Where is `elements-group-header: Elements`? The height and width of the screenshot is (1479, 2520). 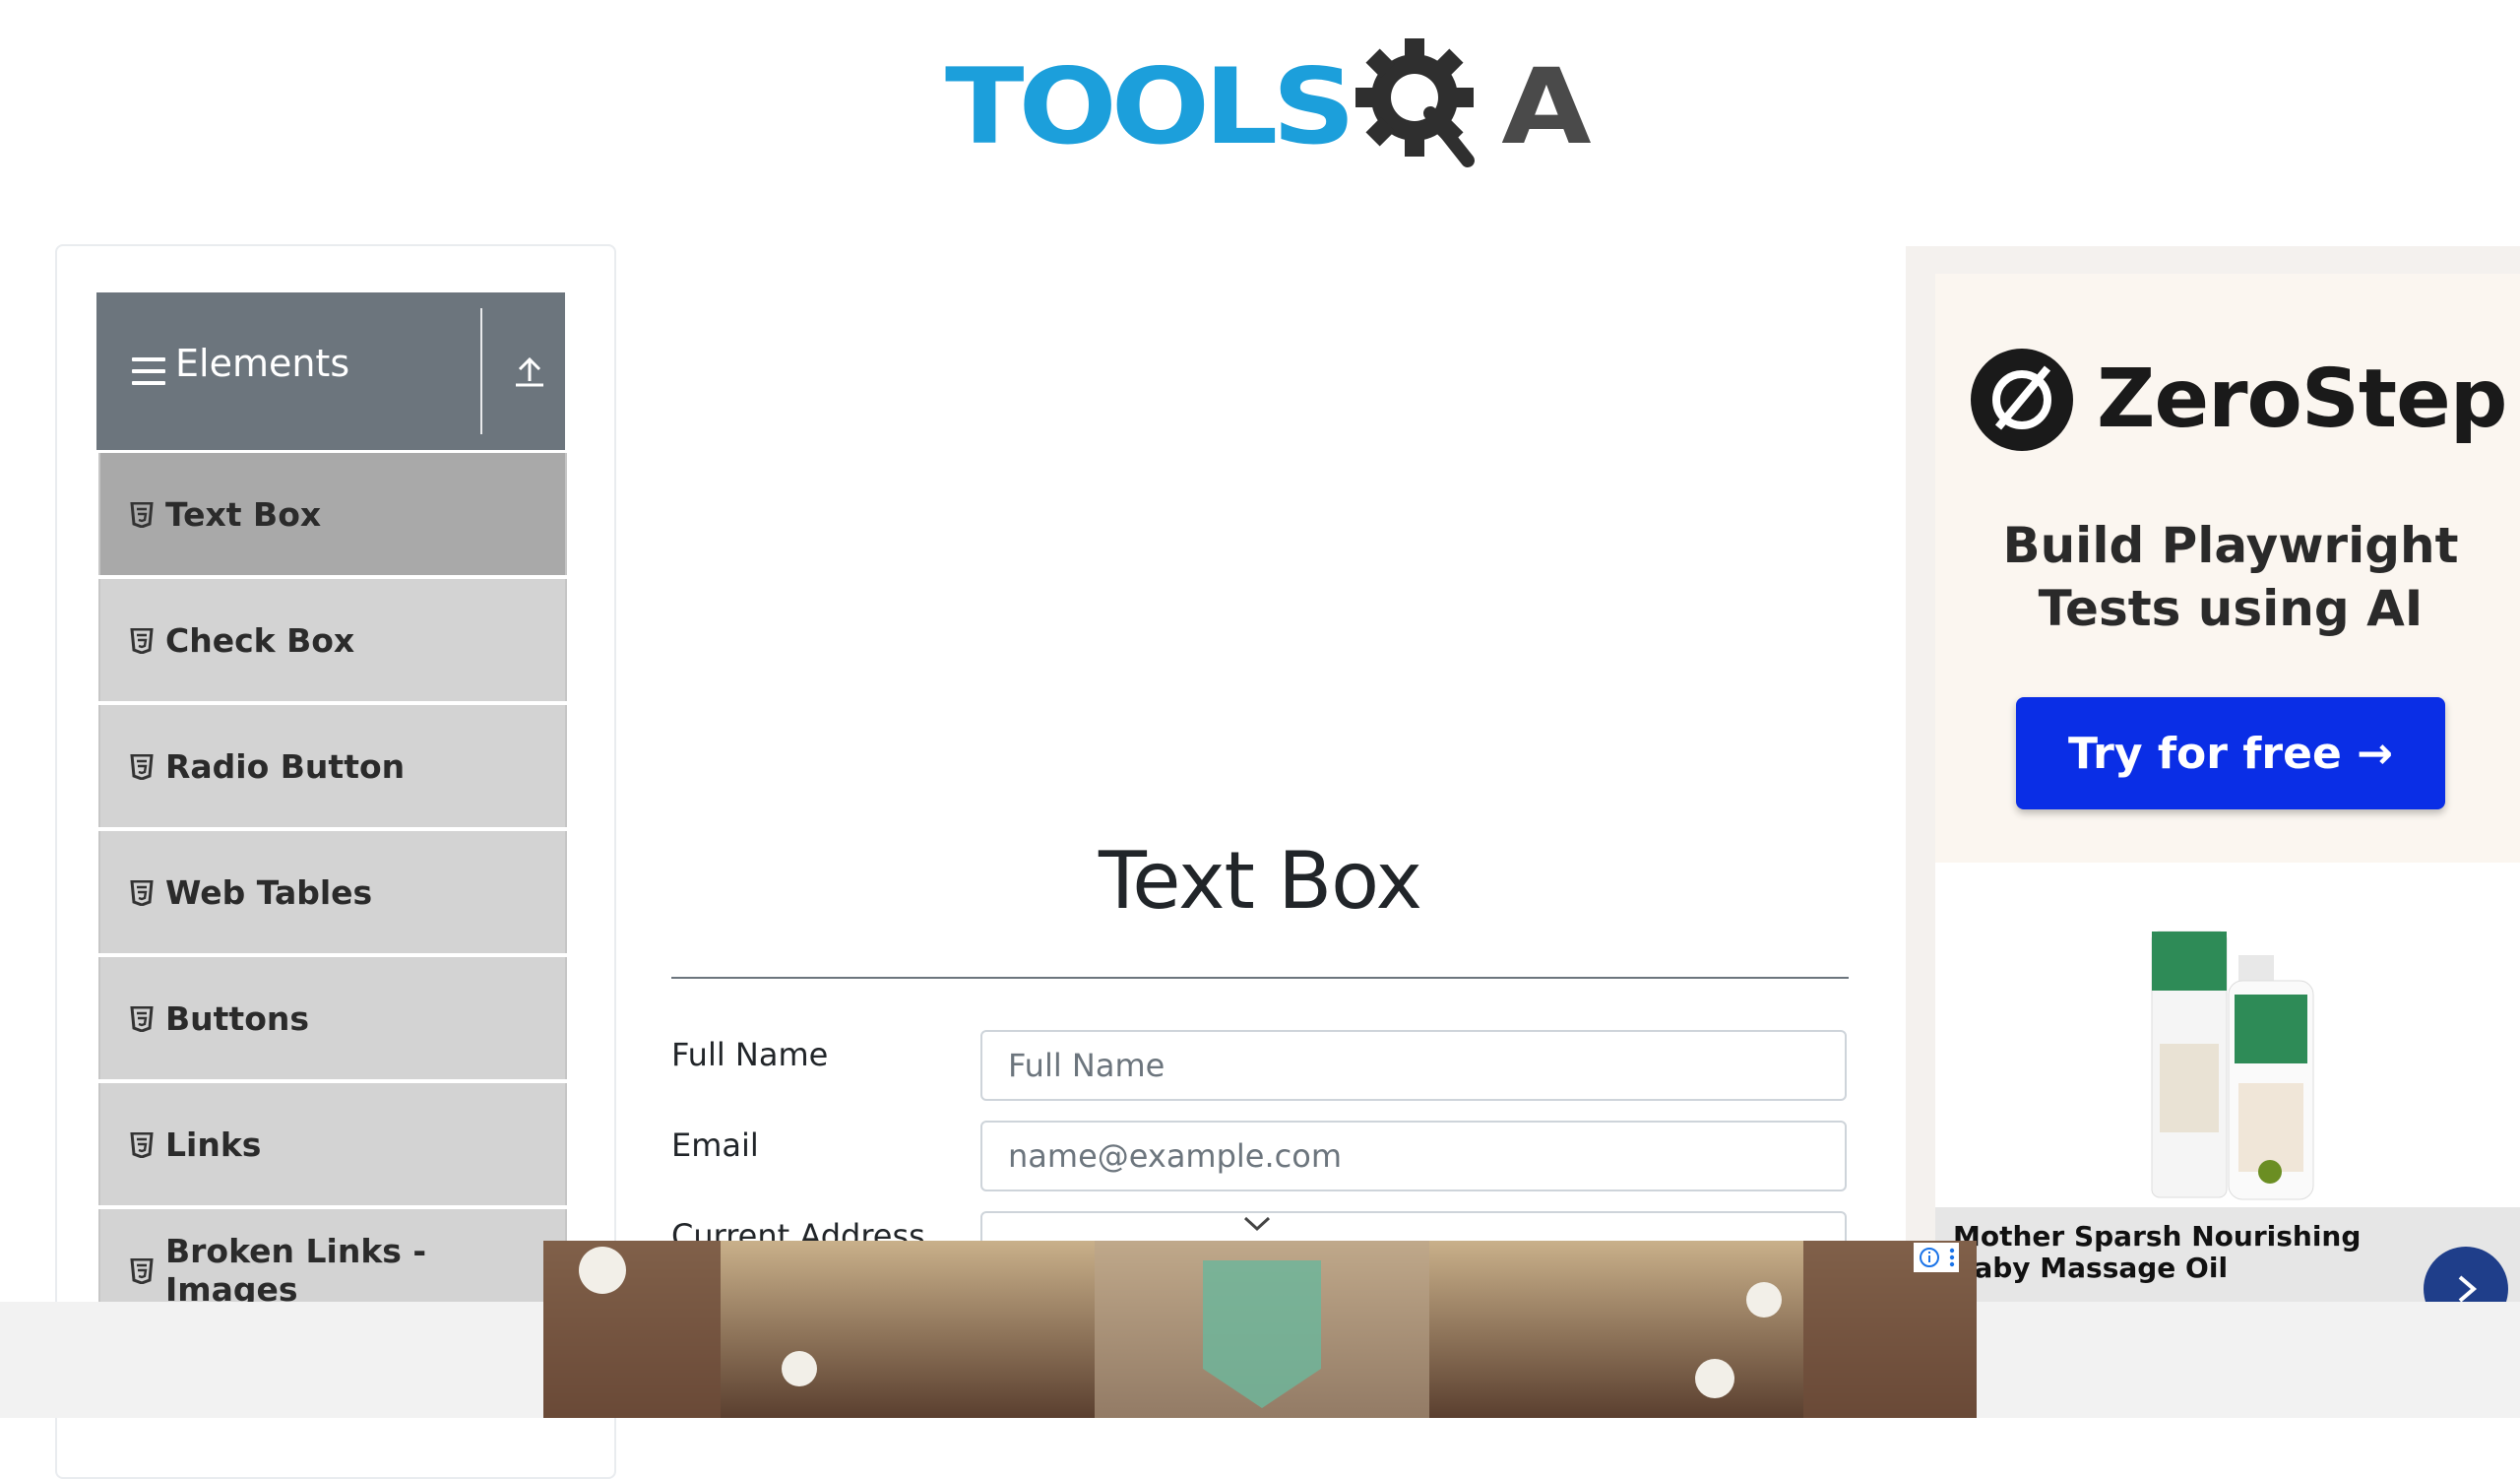 elements-group-header: Elements is located at coordinates (330, 371).